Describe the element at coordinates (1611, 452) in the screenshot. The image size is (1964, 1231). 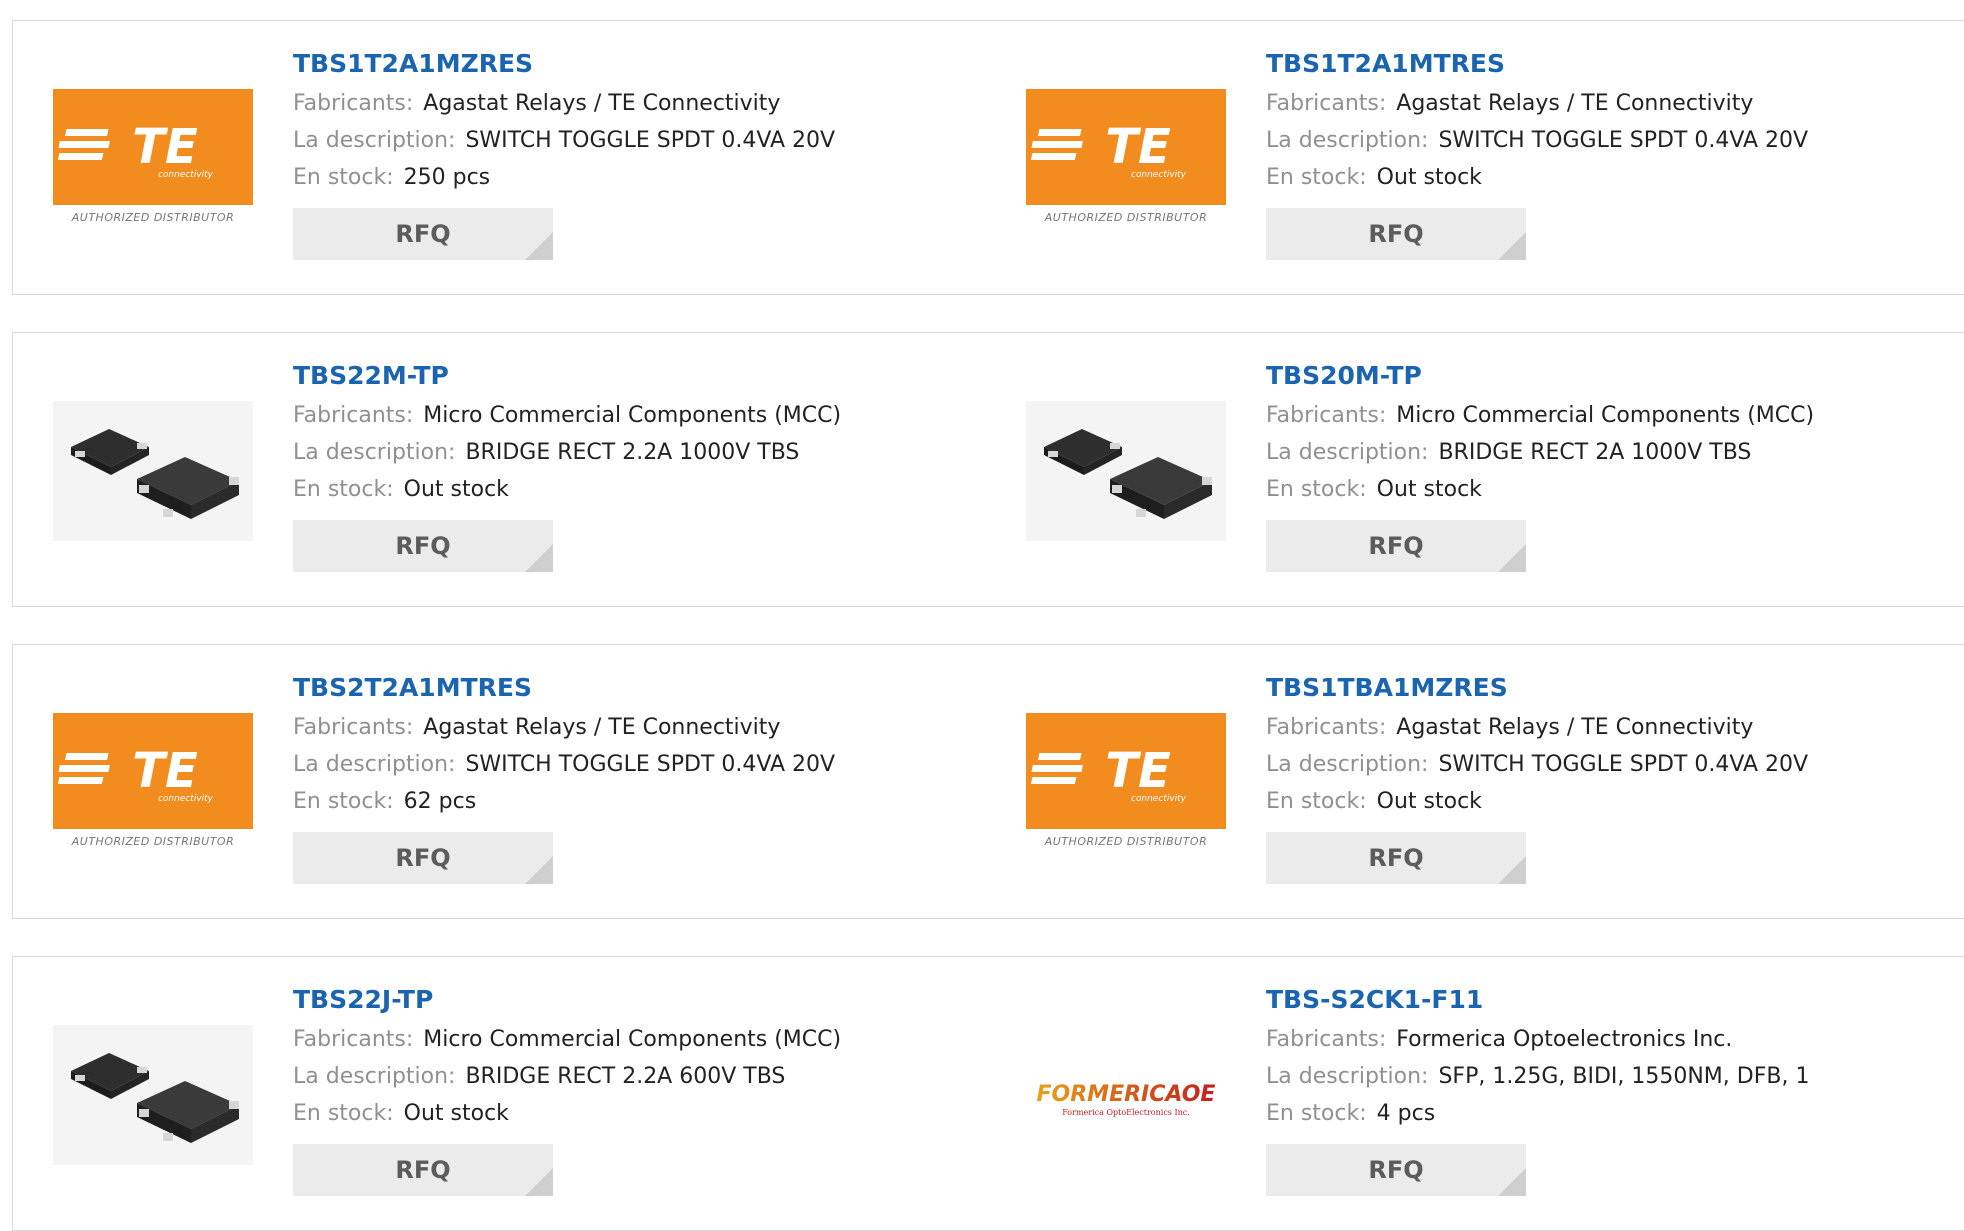
I see `description-row: La description: BRIDGE RECT 2A 1000V TBS` at that location.